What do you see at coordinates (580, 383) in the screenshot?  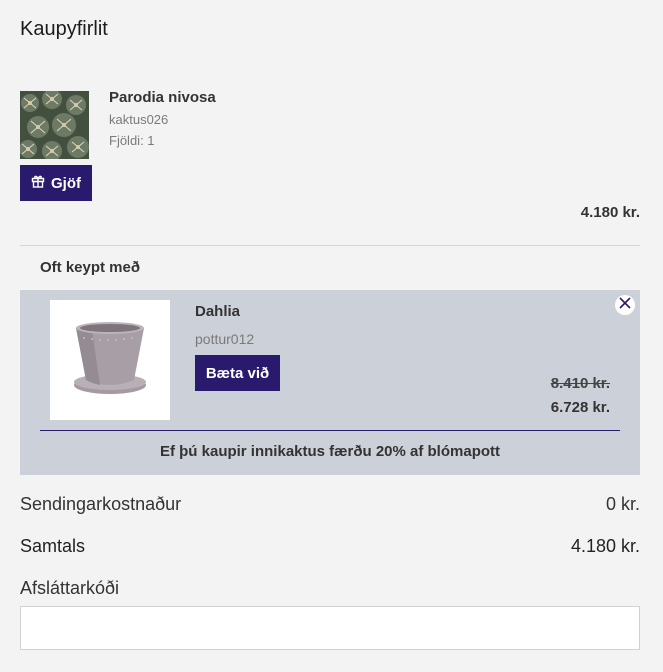 I see `upsell-old-price: 8.410 kr.` at bounding box center [580, 383].